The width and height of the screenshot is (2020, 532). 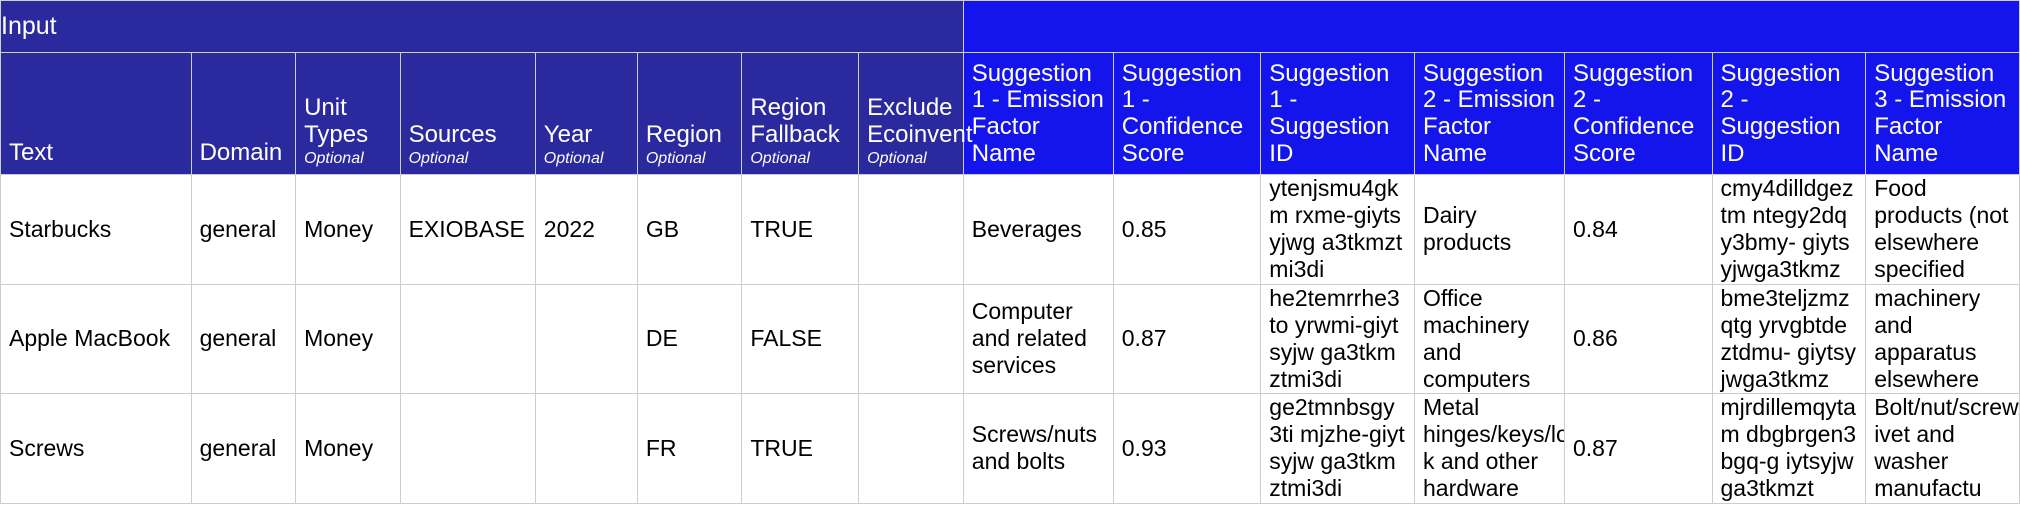 I want to click on cell-sources: EXIOBASE, so click(x=467, y=229).